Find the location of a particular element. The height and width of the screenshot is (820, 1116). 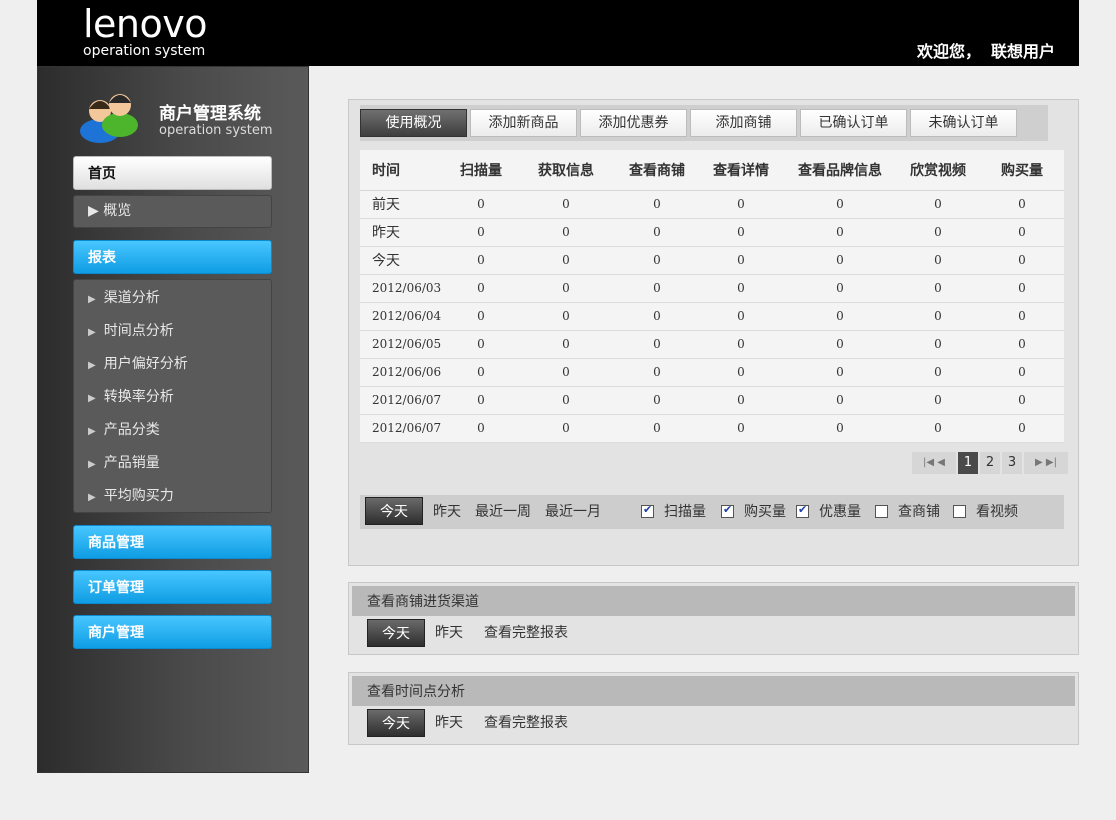

tab-2: 添加优惠券 is located at coordinates (633, 123).